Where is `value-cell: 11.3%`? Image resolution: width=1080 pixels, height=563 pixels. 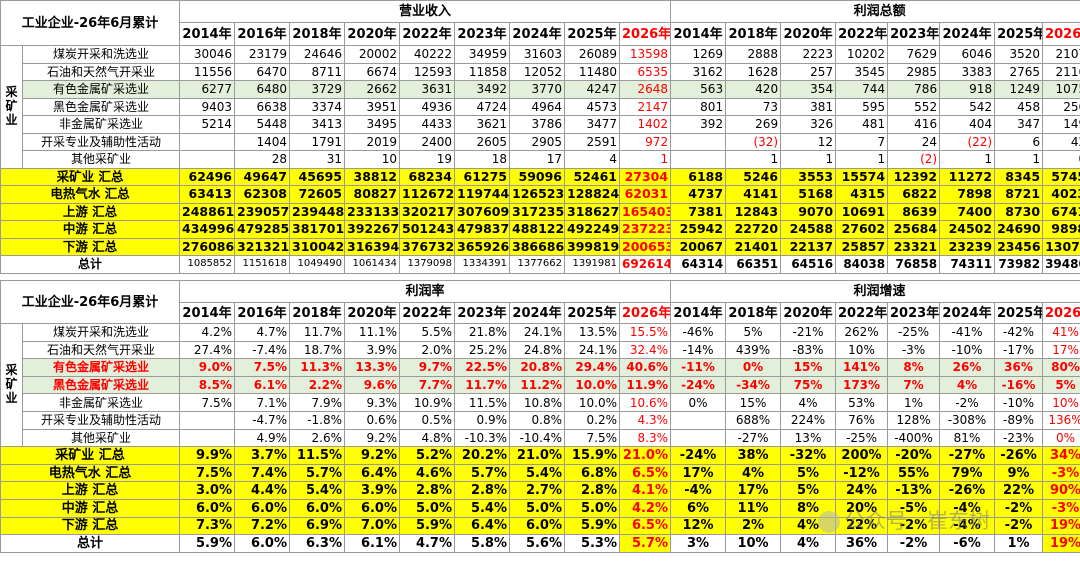 value-cell: 11.3% is located at coordinates (317, 367).